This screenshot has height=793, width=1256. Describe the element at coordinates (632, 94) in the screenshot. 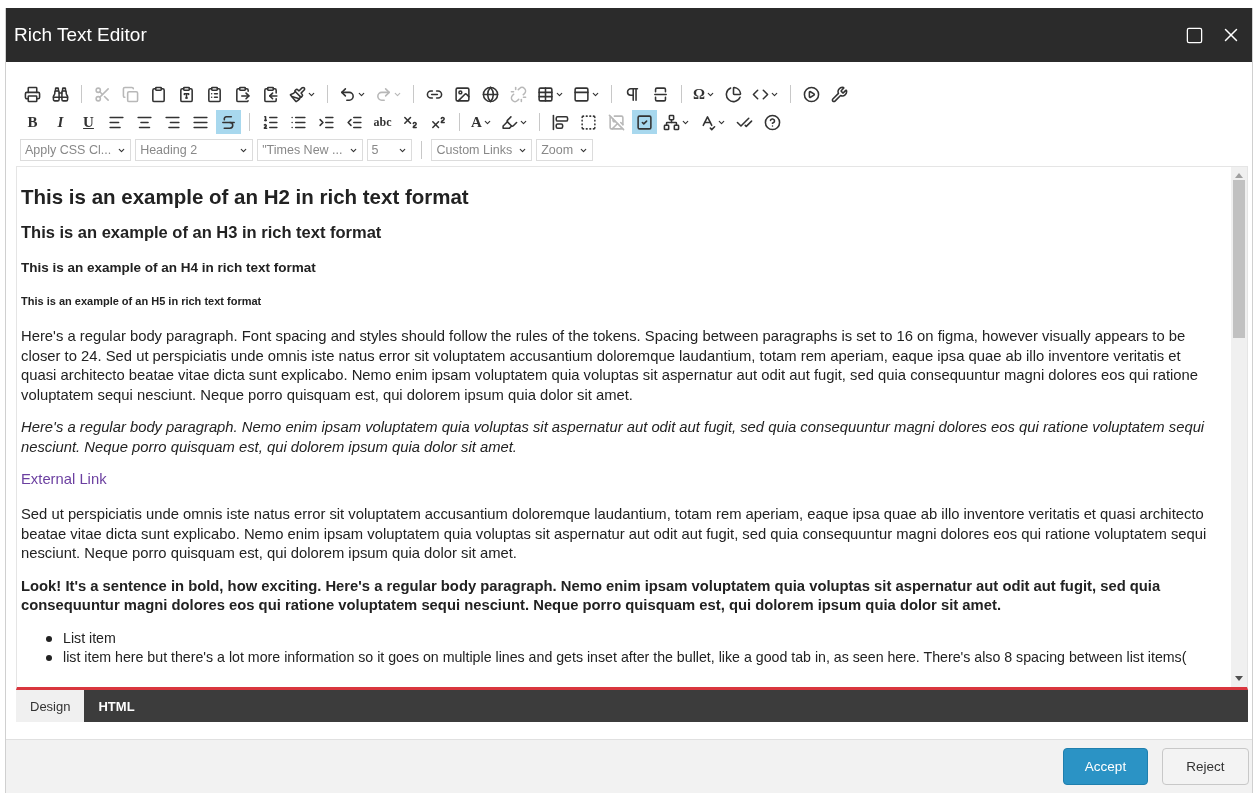

I see `pilcrow-icon` at that location.